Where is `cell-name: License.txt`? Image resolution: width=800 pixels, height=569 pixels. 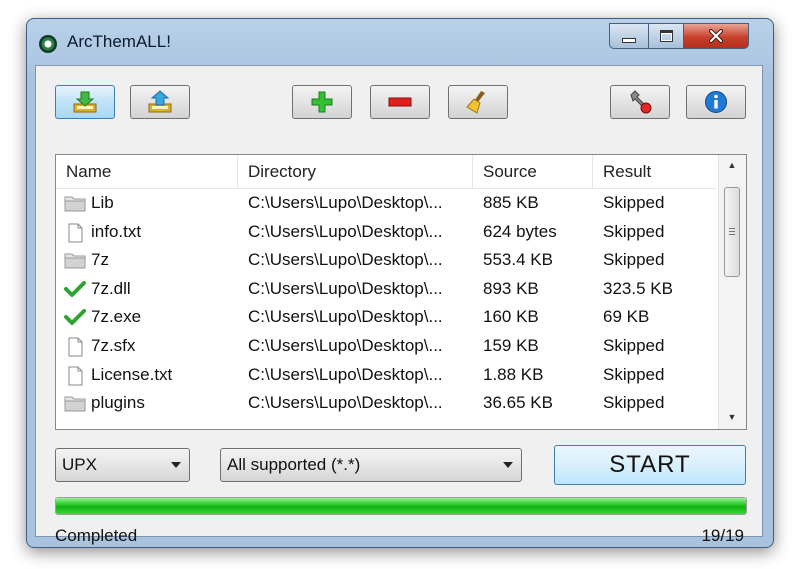
cell-name: License.txt is located at coordinates (132, 374).